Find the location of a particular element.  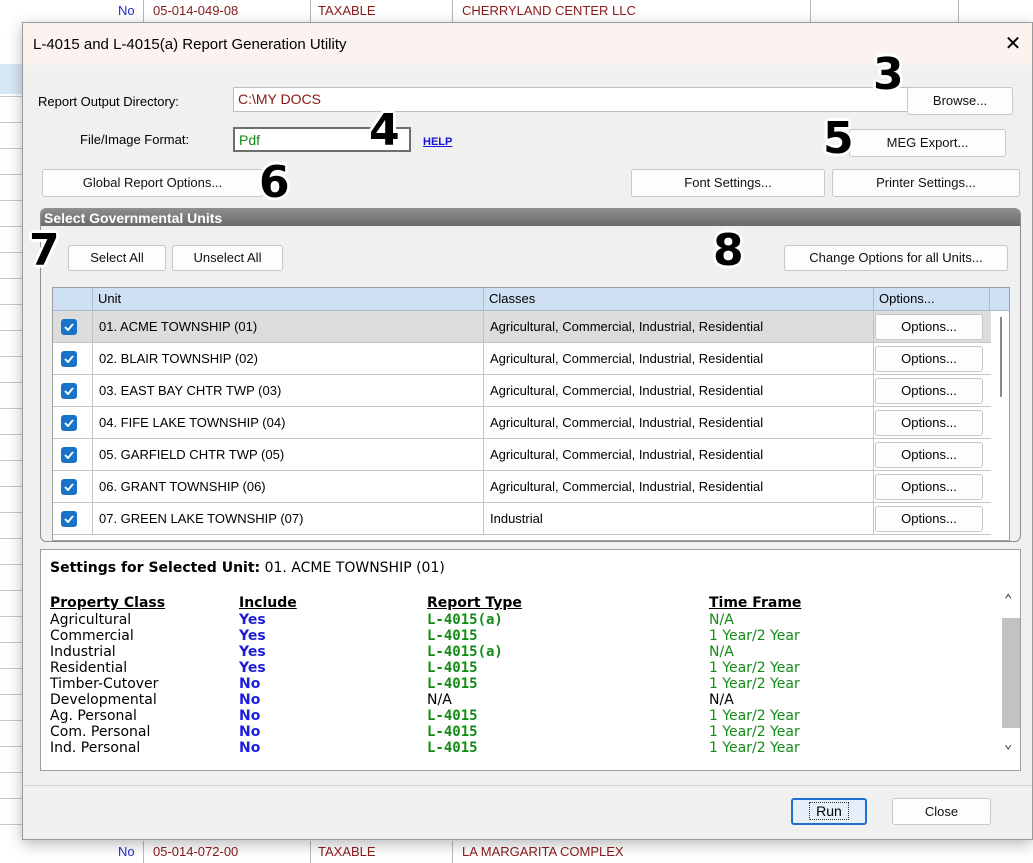

close-icon: ✕ is located at coordinates (1013, 44).